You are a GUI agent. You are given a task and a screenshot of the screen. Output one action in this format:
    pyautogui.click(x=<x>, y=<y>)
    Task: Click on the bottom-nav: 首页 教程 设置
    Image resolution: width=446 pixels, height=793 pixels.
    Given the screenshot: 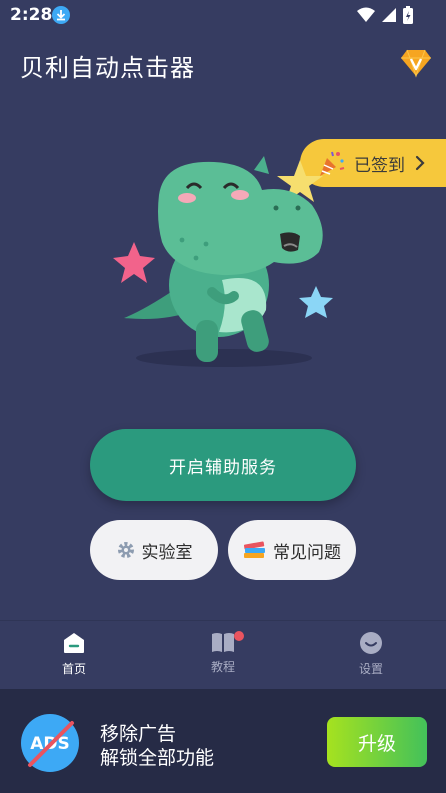 What is the action you would take?
    pyautogui.click(x=223, y=654)
    